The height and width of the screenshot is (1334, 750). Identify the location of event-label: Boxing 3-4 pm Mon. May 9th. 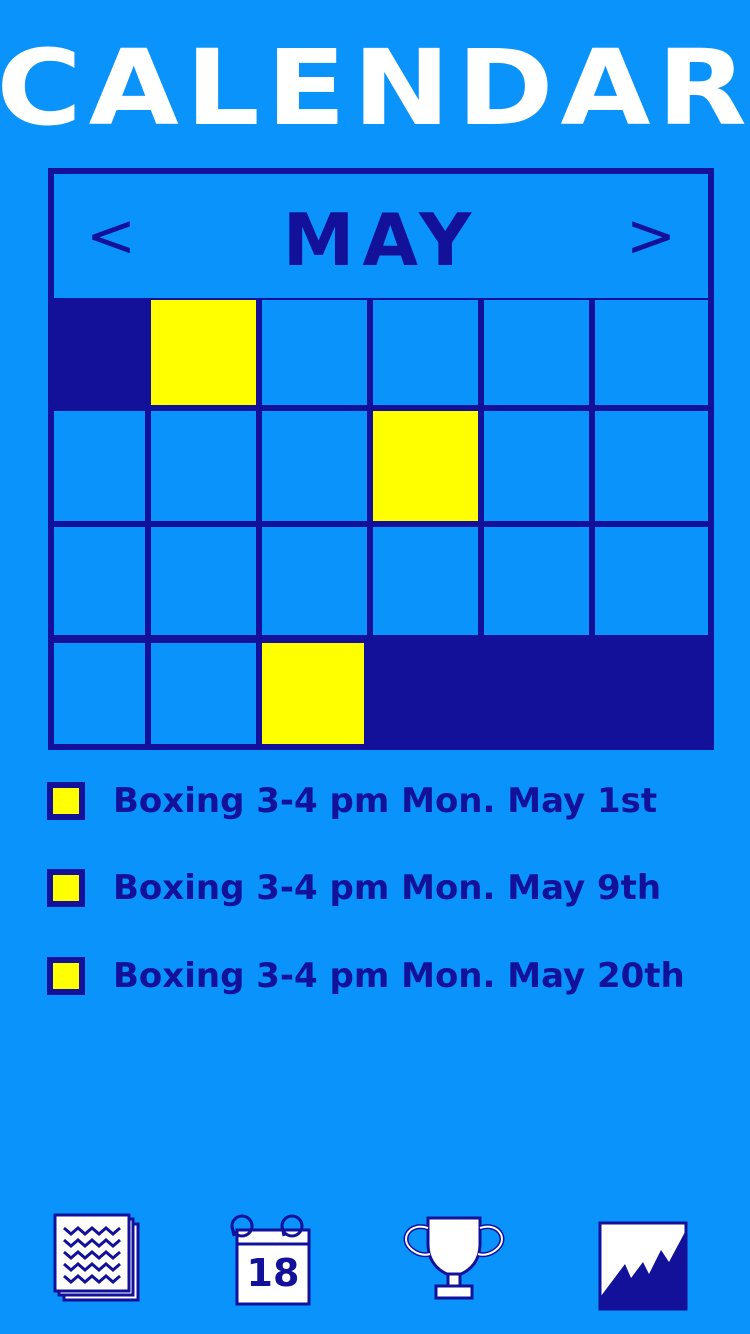
(387, 888).